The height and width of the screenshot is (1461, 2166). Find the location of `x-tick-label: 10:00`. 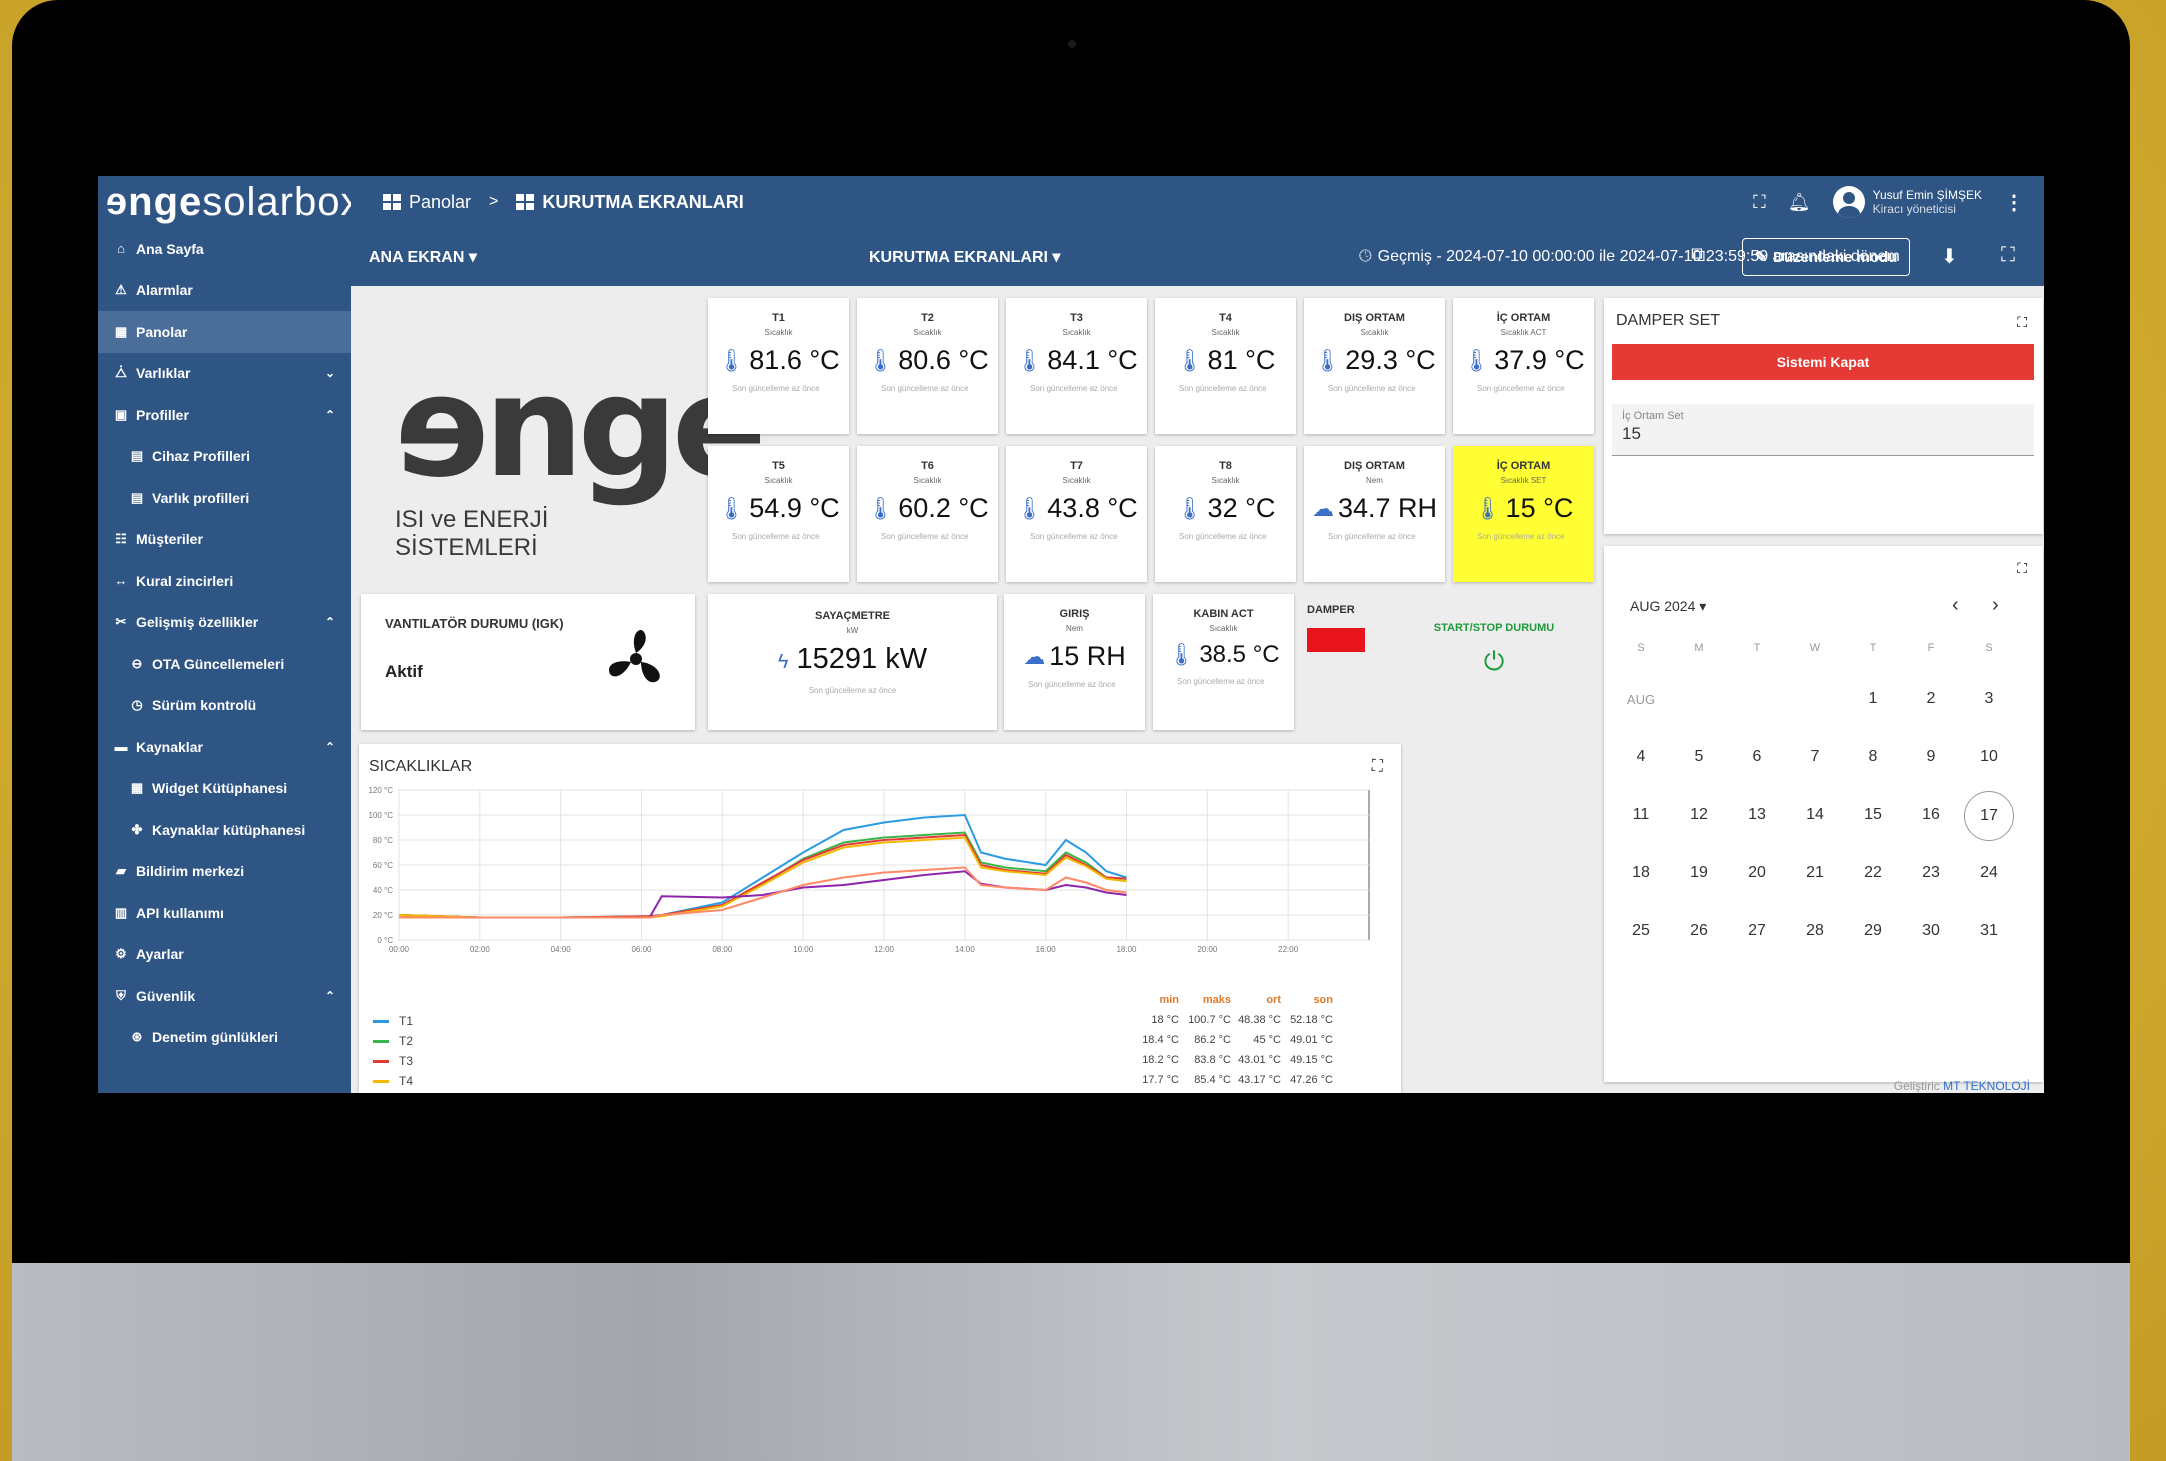

x-tick-label: 10:00 is located at coordinates (803, 949).